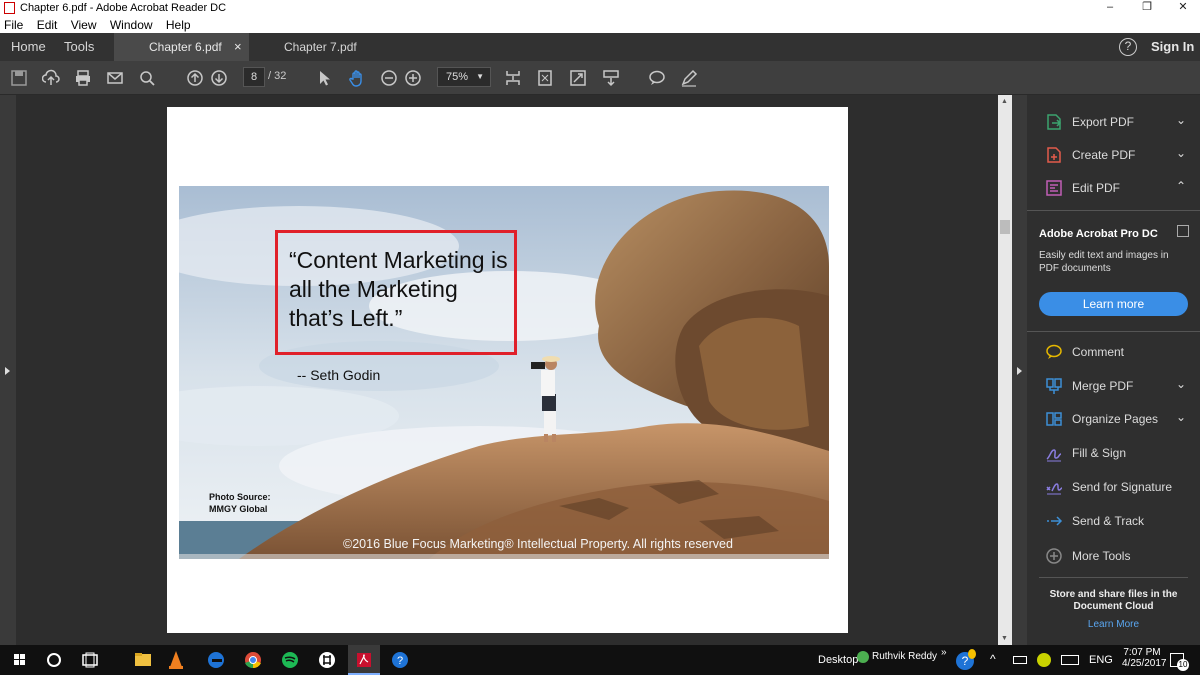  Describe the element at coordinates (904, 656) in the screenshot. I see `user-name: Ruthvik Reddy` at that location.